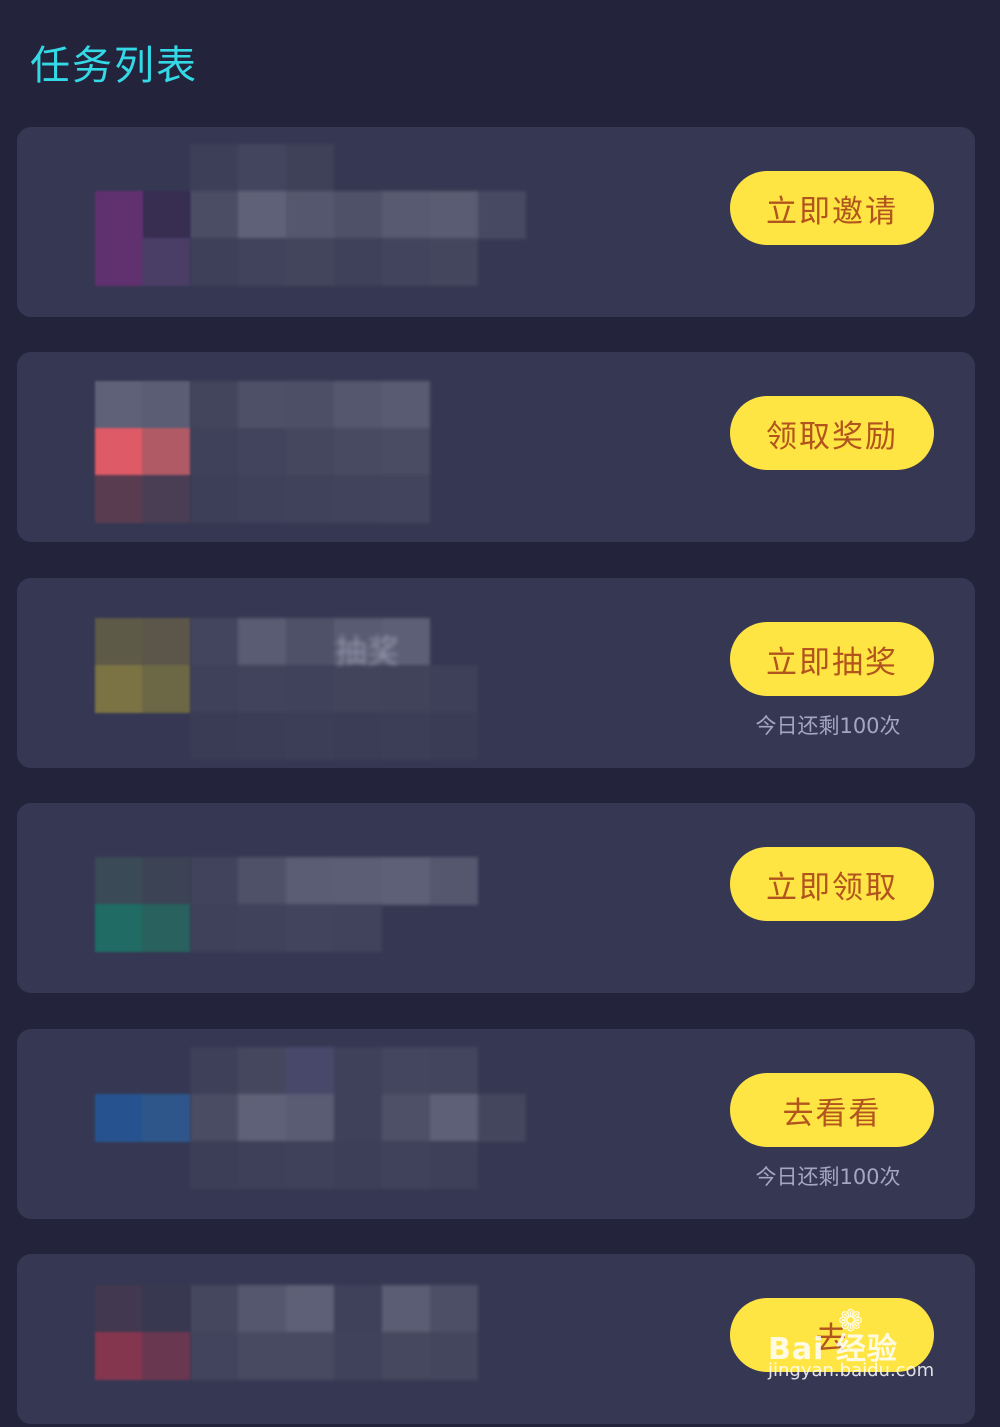 This screenshot has height=1427, width=1000. What do you see at coordinates (142, 1094) in the screenshot?
I see `video-icon` at bounding box center [142, 1094].